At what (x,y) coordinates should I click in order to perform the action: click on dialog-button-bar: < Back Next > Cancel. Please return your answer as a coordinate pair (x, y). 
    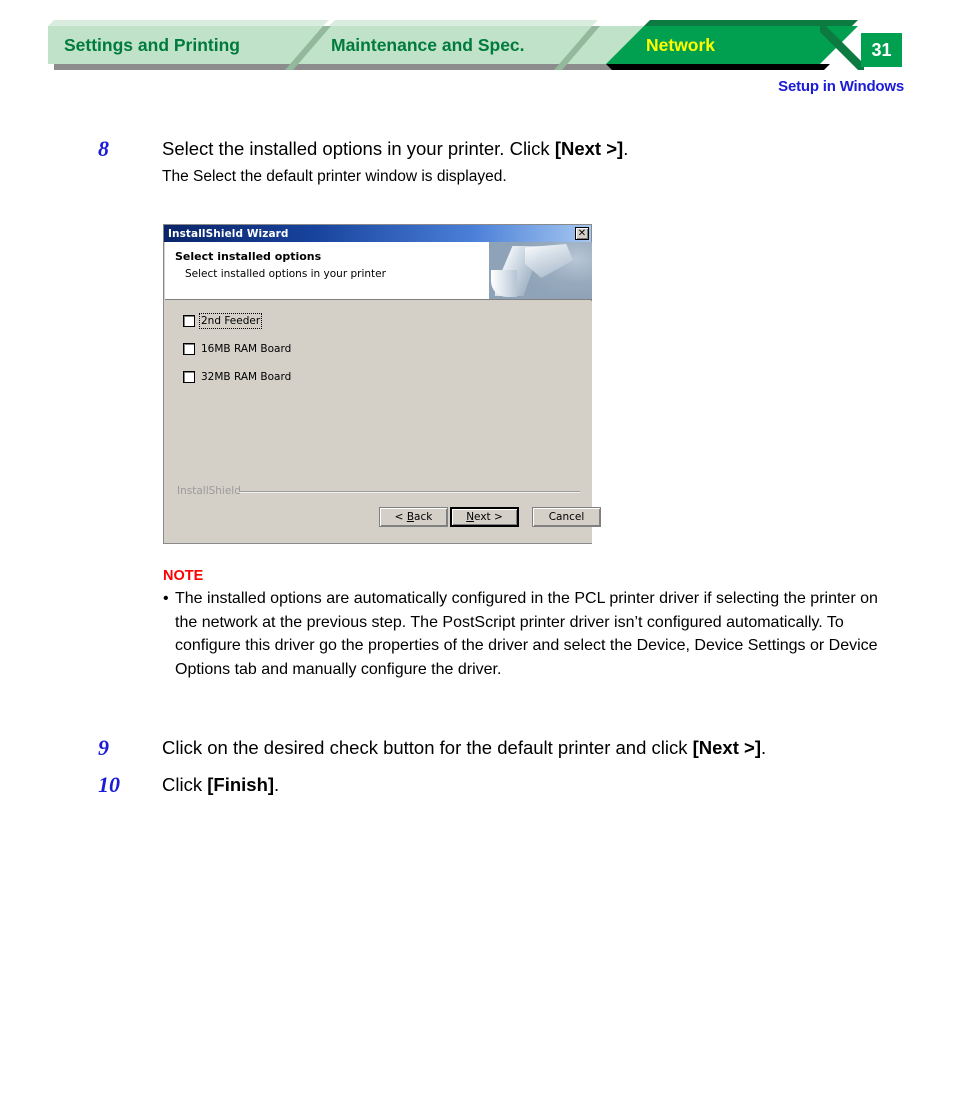
    Looking at the image, I should click on (383, 520).